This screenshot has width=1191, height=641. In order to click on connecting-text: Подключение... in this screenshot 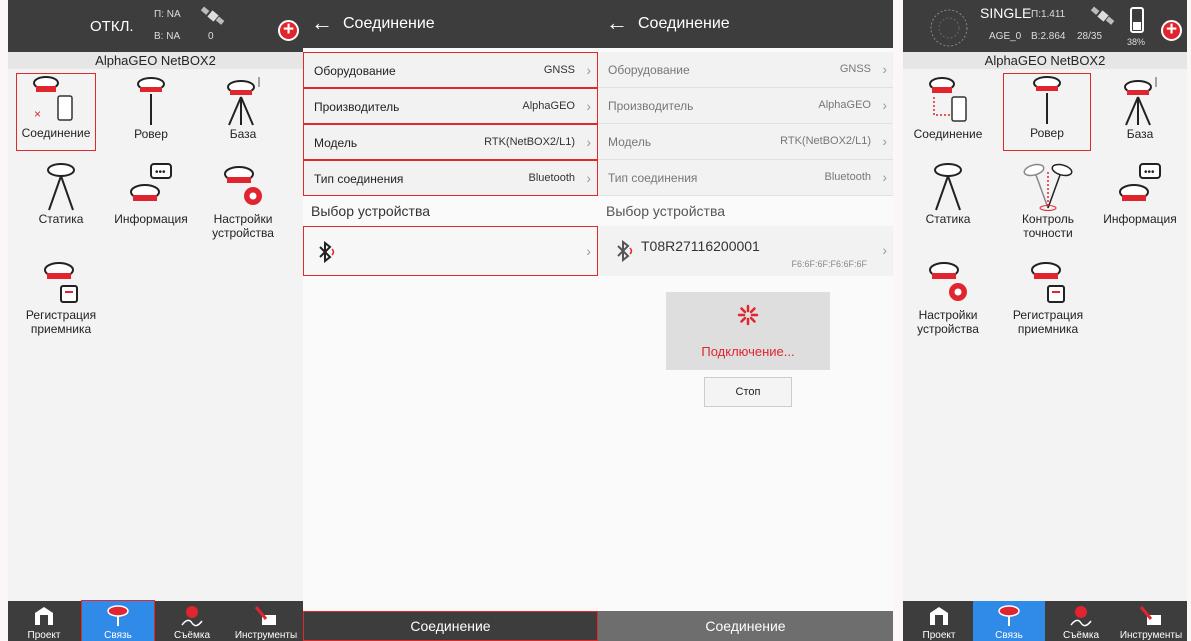, I will do `click(748, 351)`.